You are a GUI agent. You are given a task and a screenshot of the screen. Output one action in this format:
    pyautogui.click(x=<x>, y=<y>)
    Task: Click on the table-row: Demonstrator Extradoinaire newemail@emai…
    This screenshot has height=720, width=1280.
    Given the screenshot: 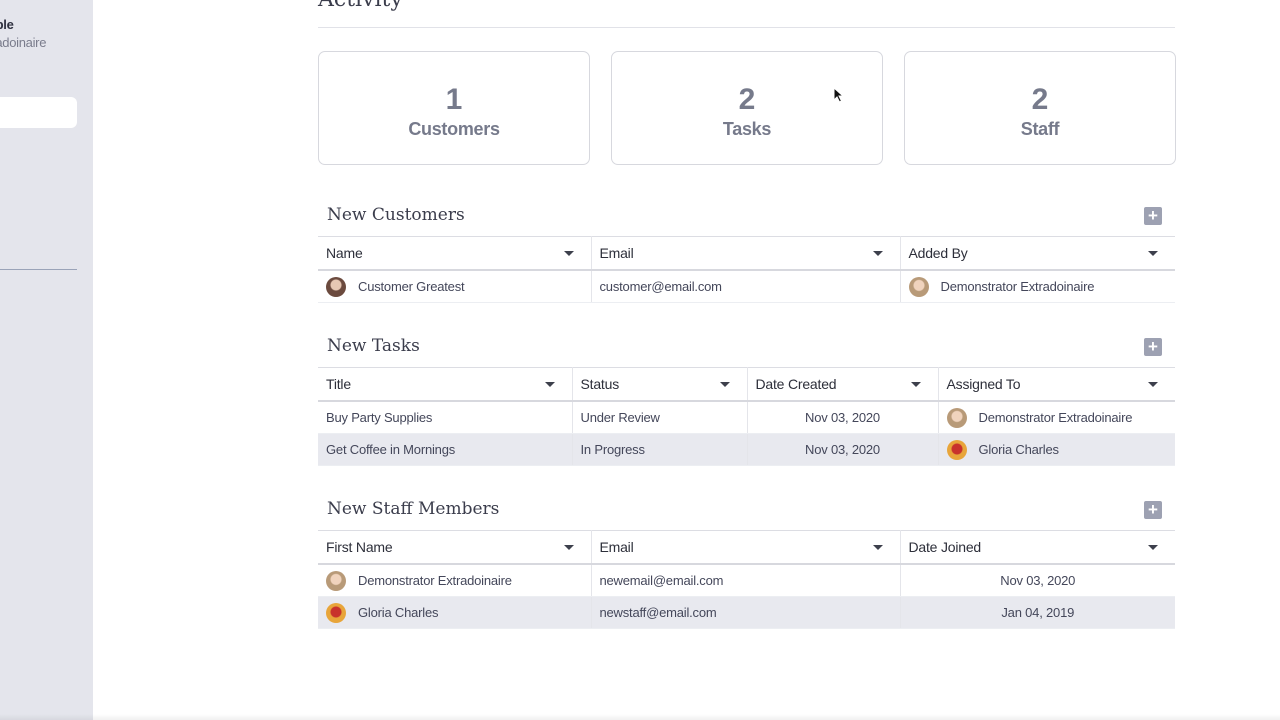 What is the action you would take?
    pyautogui.click(x=746, y=580)
    